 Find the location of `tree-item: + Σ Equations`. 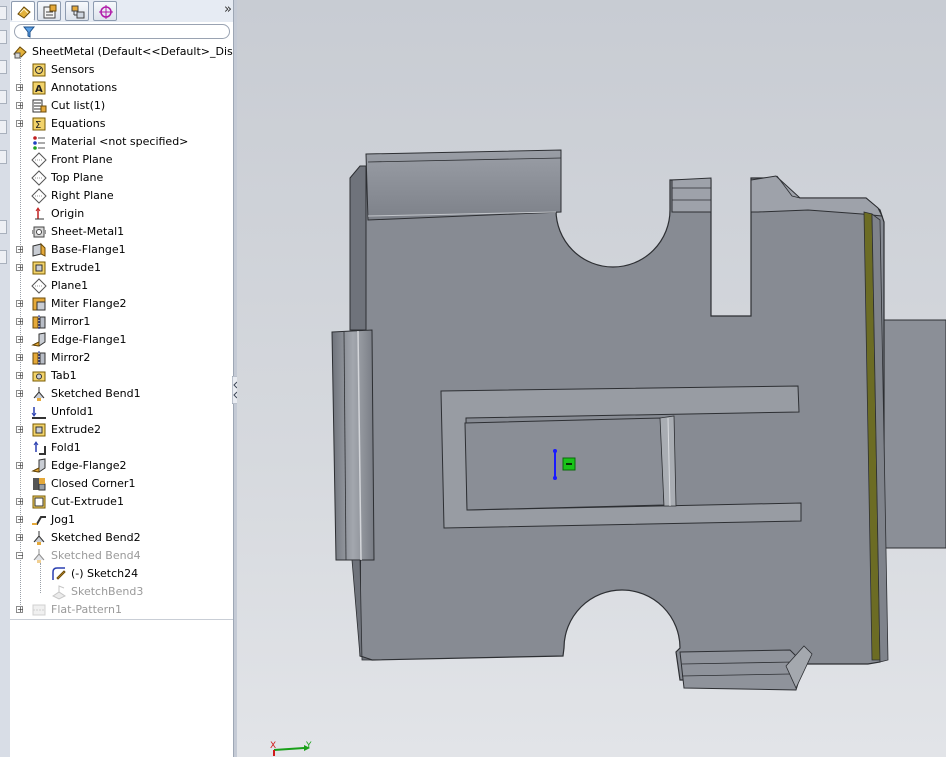

tree-item: + Σ Equations is located at coordinates (122, 124).